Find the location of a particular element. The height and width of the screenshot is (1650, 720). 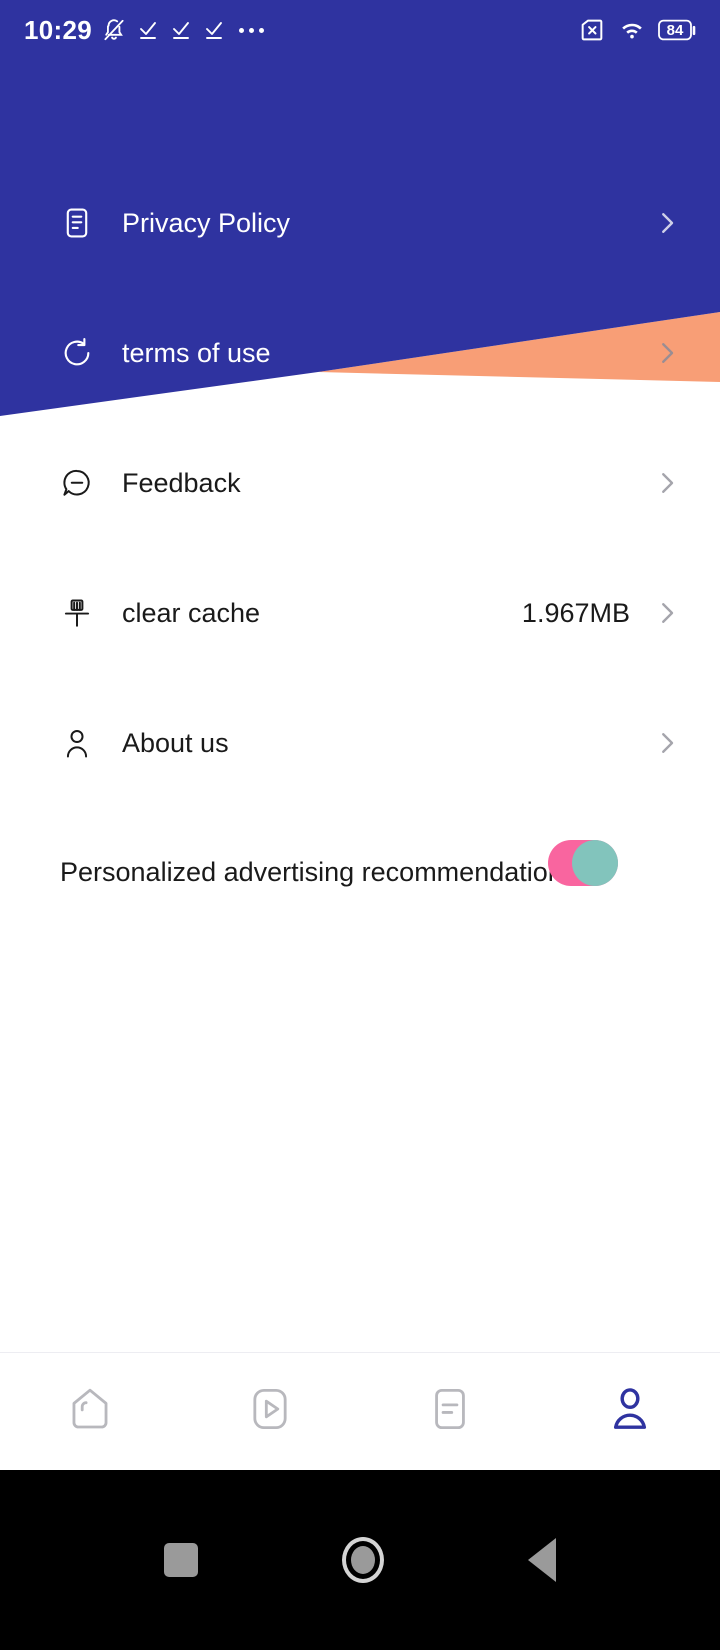

settings-row-feedback: Feedback is located at coordinates (360, 483).